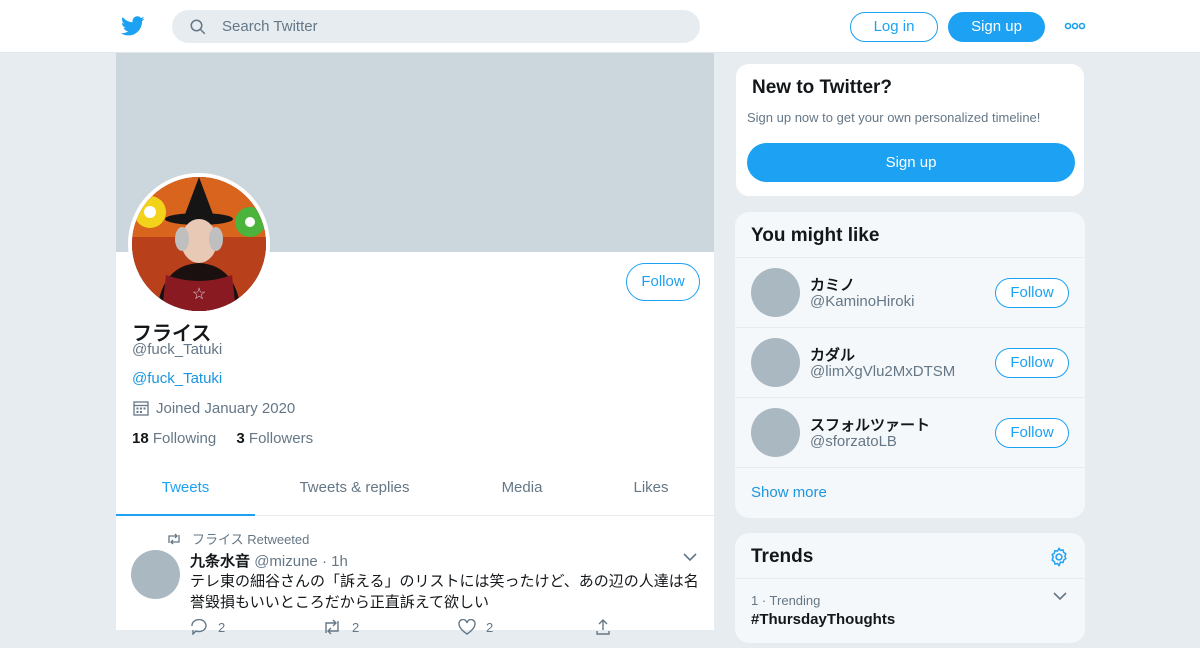 The height and width of the screenshot is (648, 1200). What do you see at coordinates (822, 87) in the screenshot?
I see `new-to-twitter-title: New to Twitter?` at bounding box center [822, 87].